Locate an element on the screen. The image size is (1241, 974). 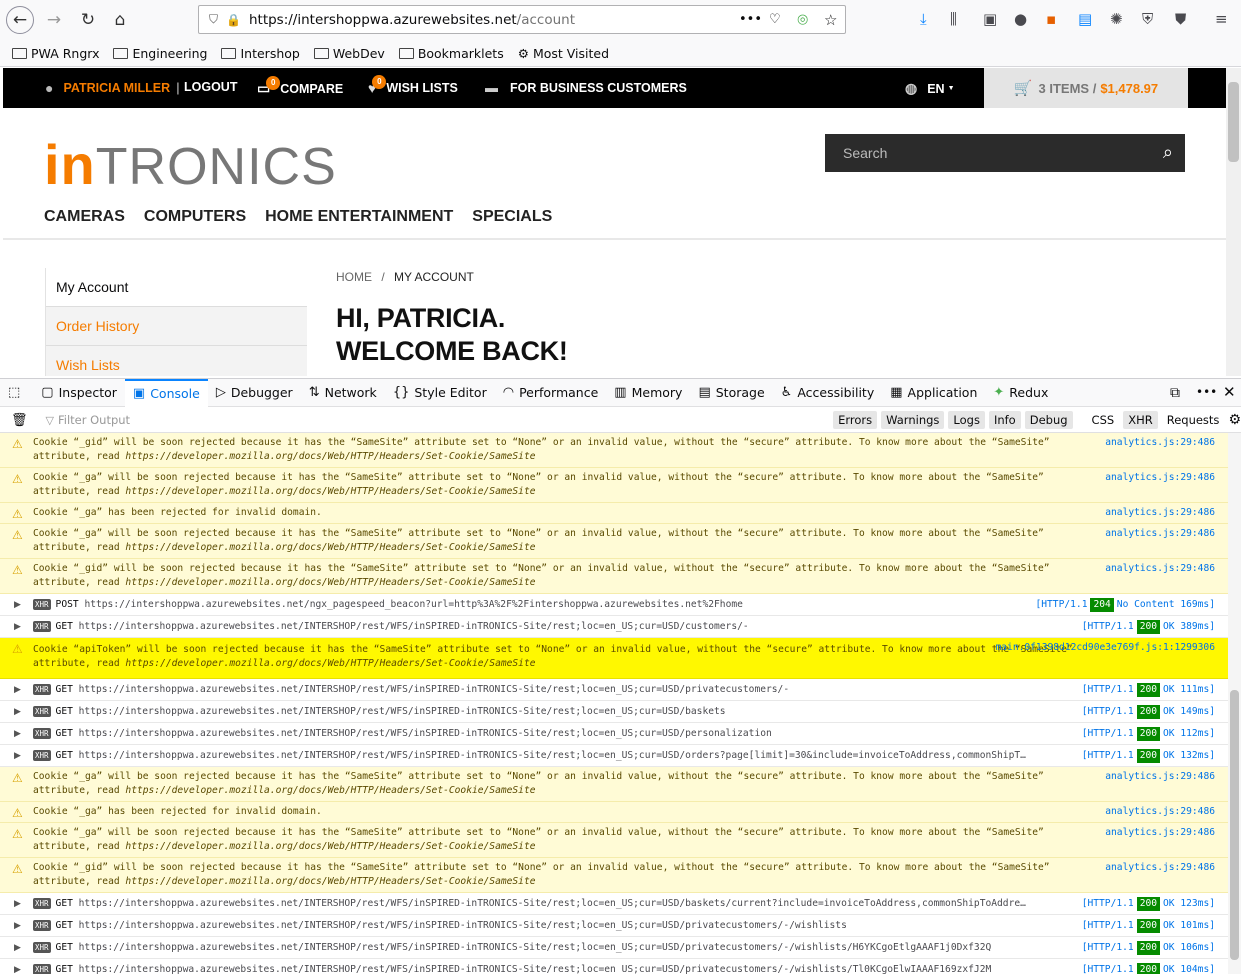
menu-icon: ≡ is located at coordinates (1221, 19).